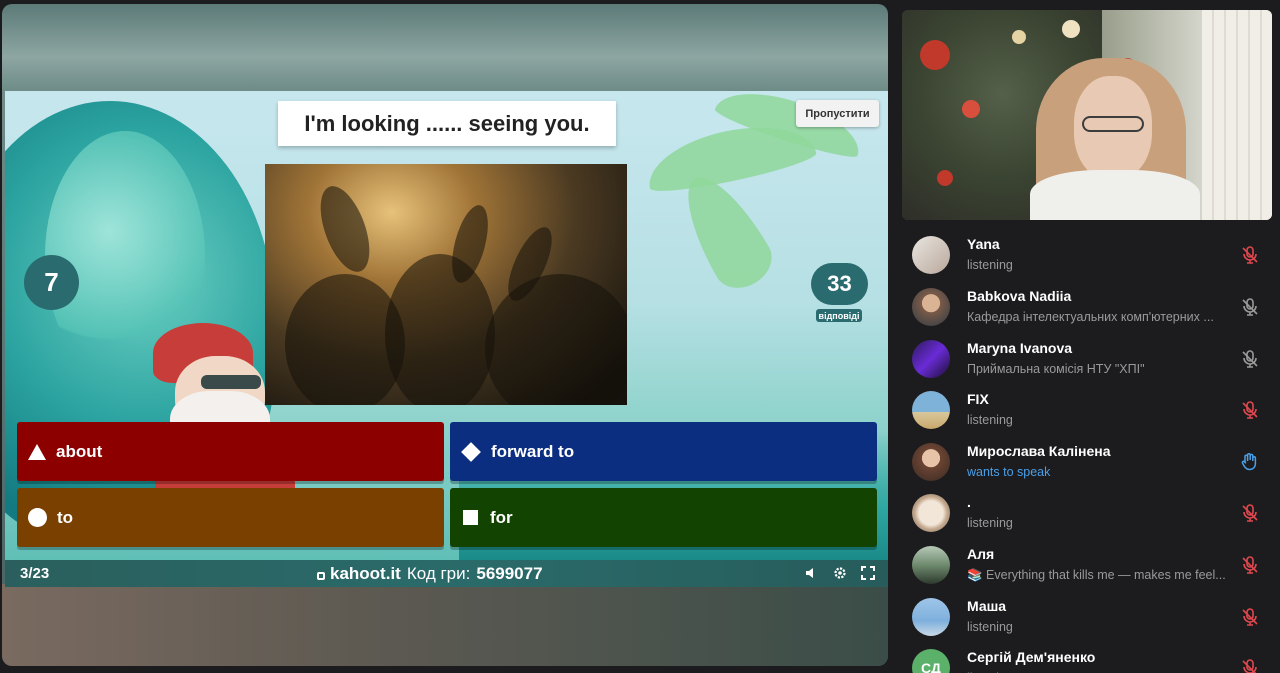 The image size is (1280, 673). I want to click on fullscreen-icon, so click(868, 573).